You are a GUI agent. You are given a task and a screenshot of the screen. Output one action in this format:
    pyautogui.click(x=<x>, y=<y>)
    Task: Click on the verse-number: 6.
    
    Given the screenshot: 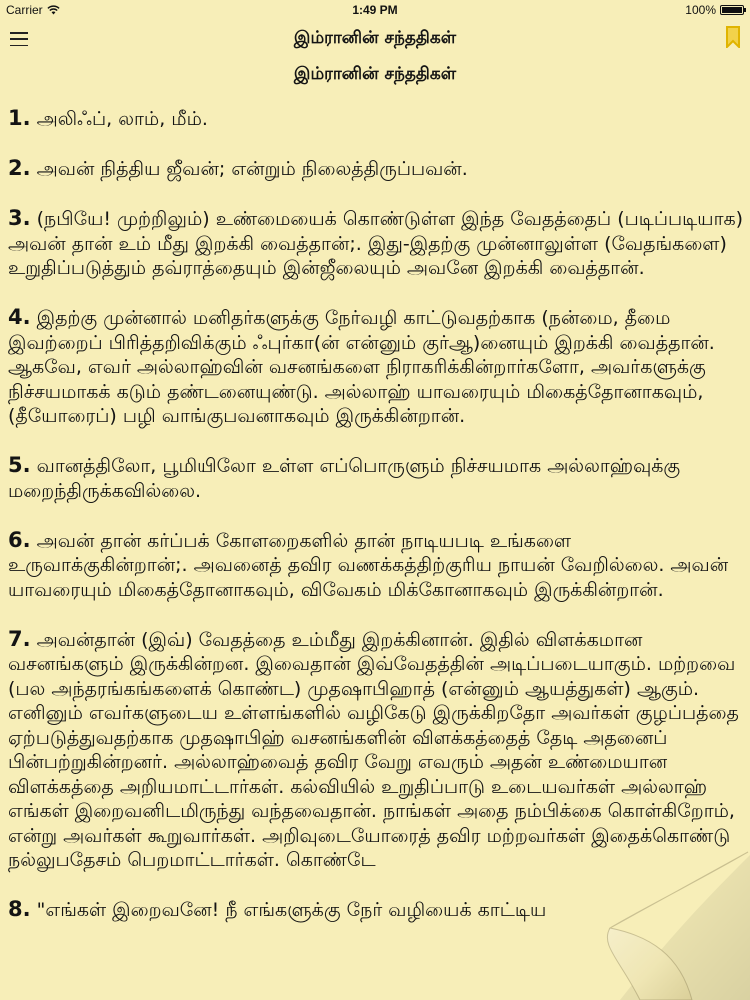 What is the action you would take?
    pyautogui.click(x=19, y=539)
    